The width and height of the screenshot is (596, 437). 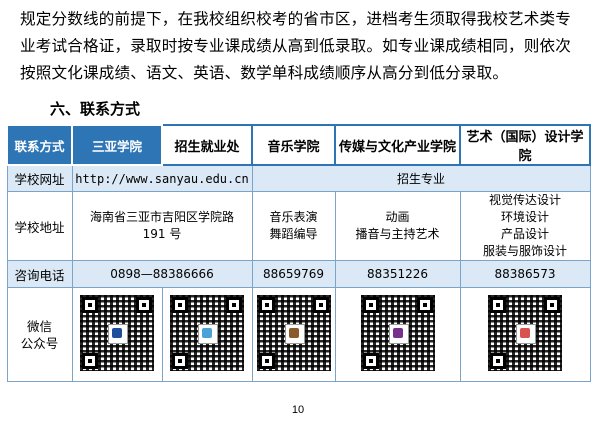 What do you see at coordinates (117, 145) in the screenshot?
I see `header-sanya-university: 三亚学院` at bounding box center [117, 145].